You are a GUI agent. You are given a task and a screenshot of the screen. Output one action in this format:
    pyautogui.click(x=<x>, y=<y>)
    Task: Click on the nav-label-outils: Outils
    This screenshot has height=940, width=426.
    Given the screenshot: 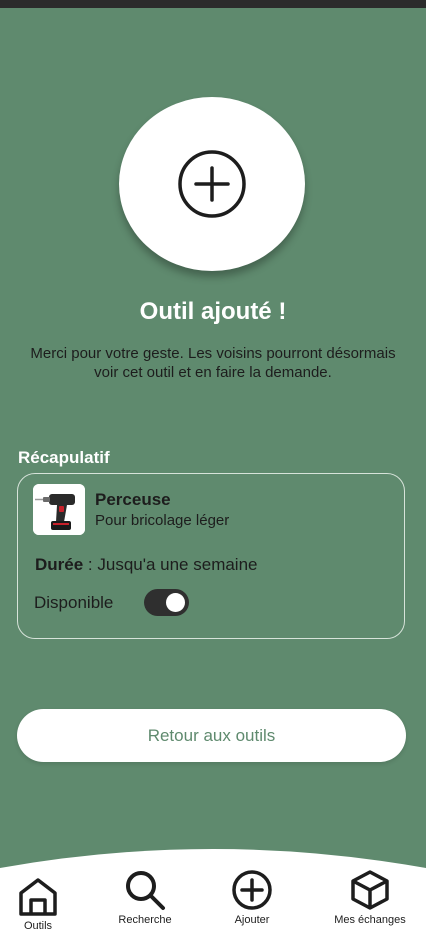 What is the action you would take?
    pyautogui.click(x=38, y=926)
    